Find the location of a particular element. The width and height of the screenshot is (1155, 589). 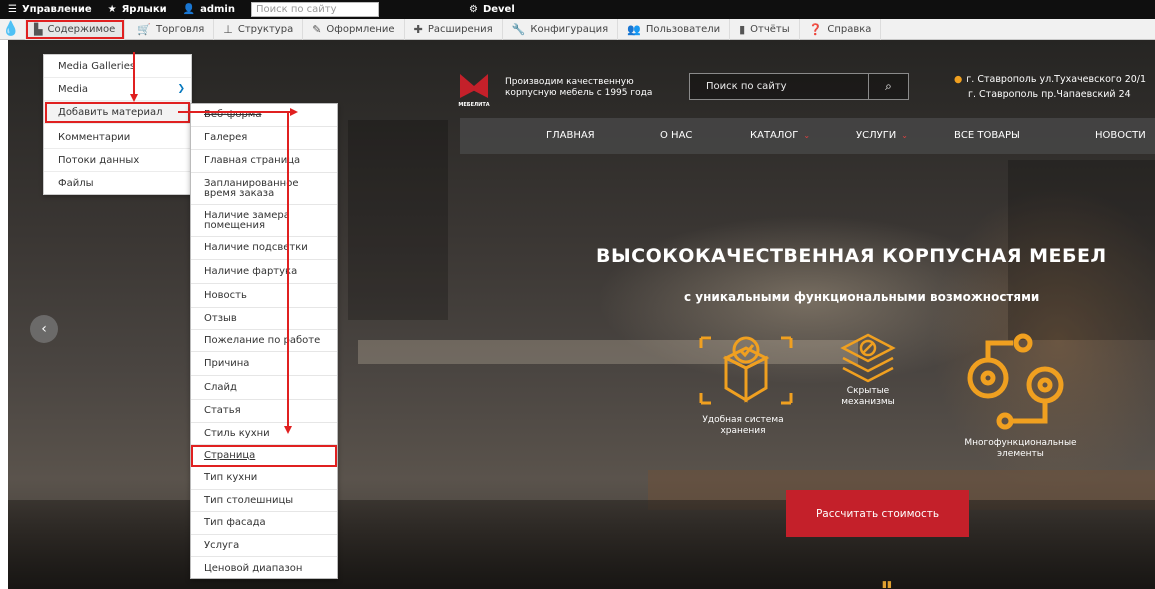

nav-item-all-products: ВСЕ ТОВАРЫ is located at coordinates (987, 136).